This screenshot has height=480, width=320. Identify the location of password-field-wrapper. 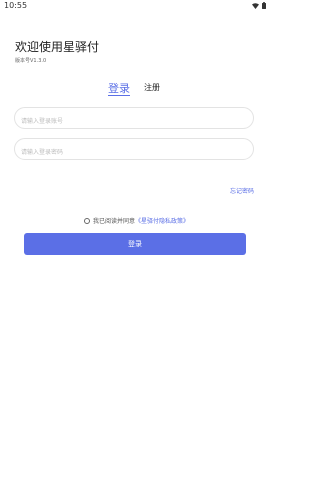
(134, 150).